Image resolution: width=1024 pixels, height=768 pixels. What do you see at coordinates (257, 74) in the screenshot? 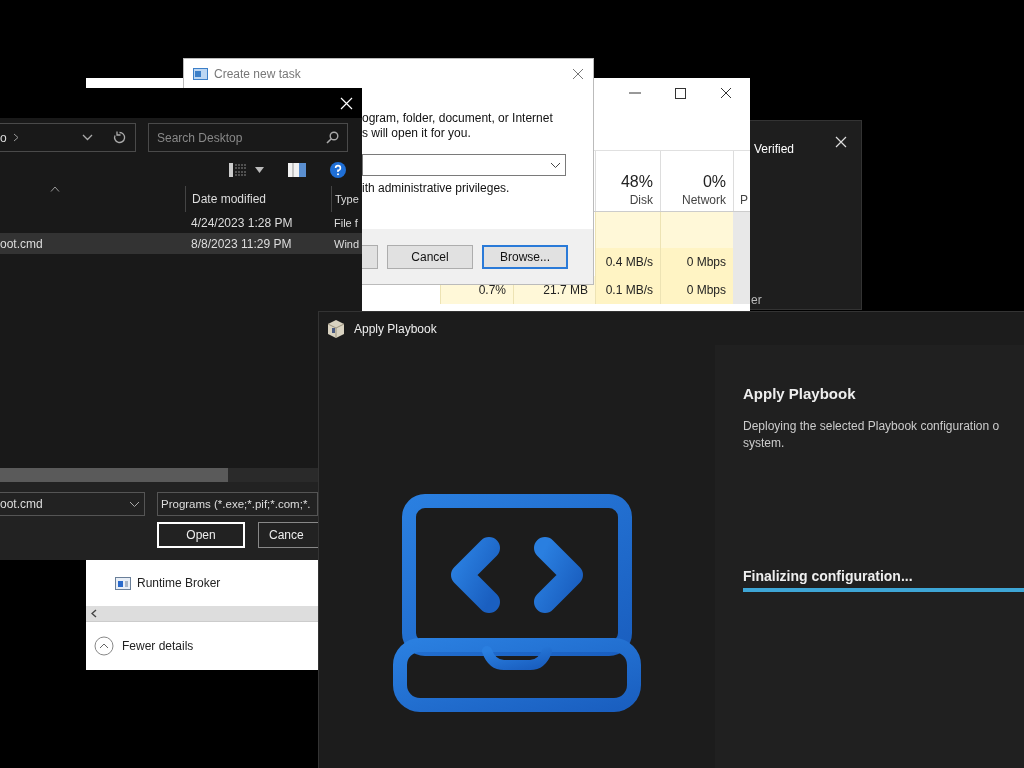
I see `window-title: Create new task` at bounding box center [257, 74].